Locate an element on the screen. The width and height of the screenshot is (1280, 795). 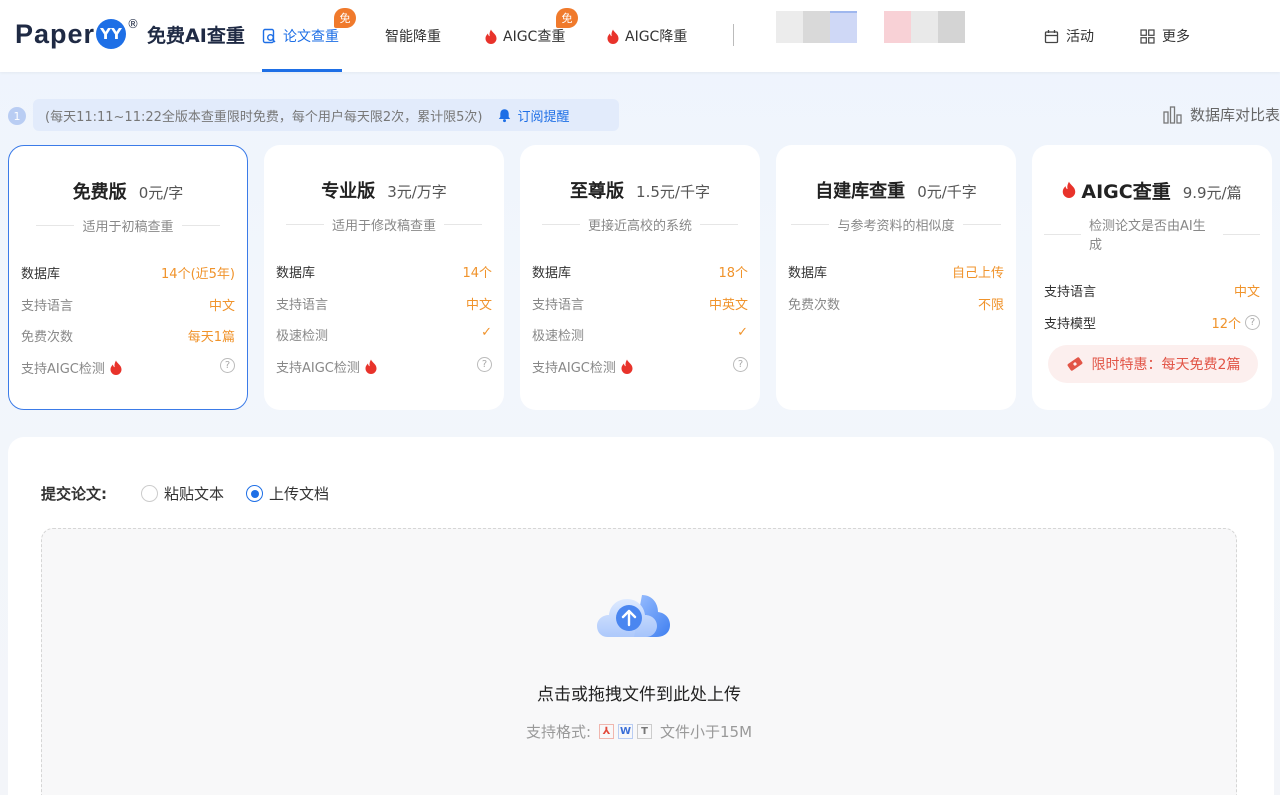
radio-label: 粘贴文本 is located at coordinates (194, 494).